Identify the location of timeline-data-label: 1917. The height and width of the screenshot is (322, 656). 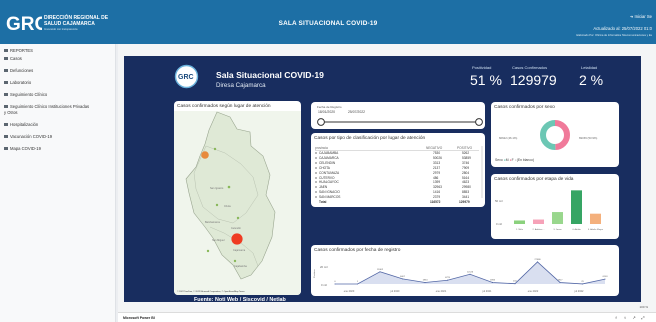
(561, 280).